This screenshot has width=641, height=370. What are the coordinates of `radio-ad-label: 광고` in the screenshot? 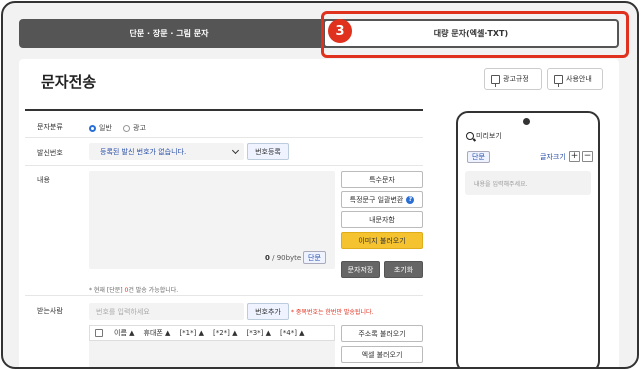 It's located at (139, 128).